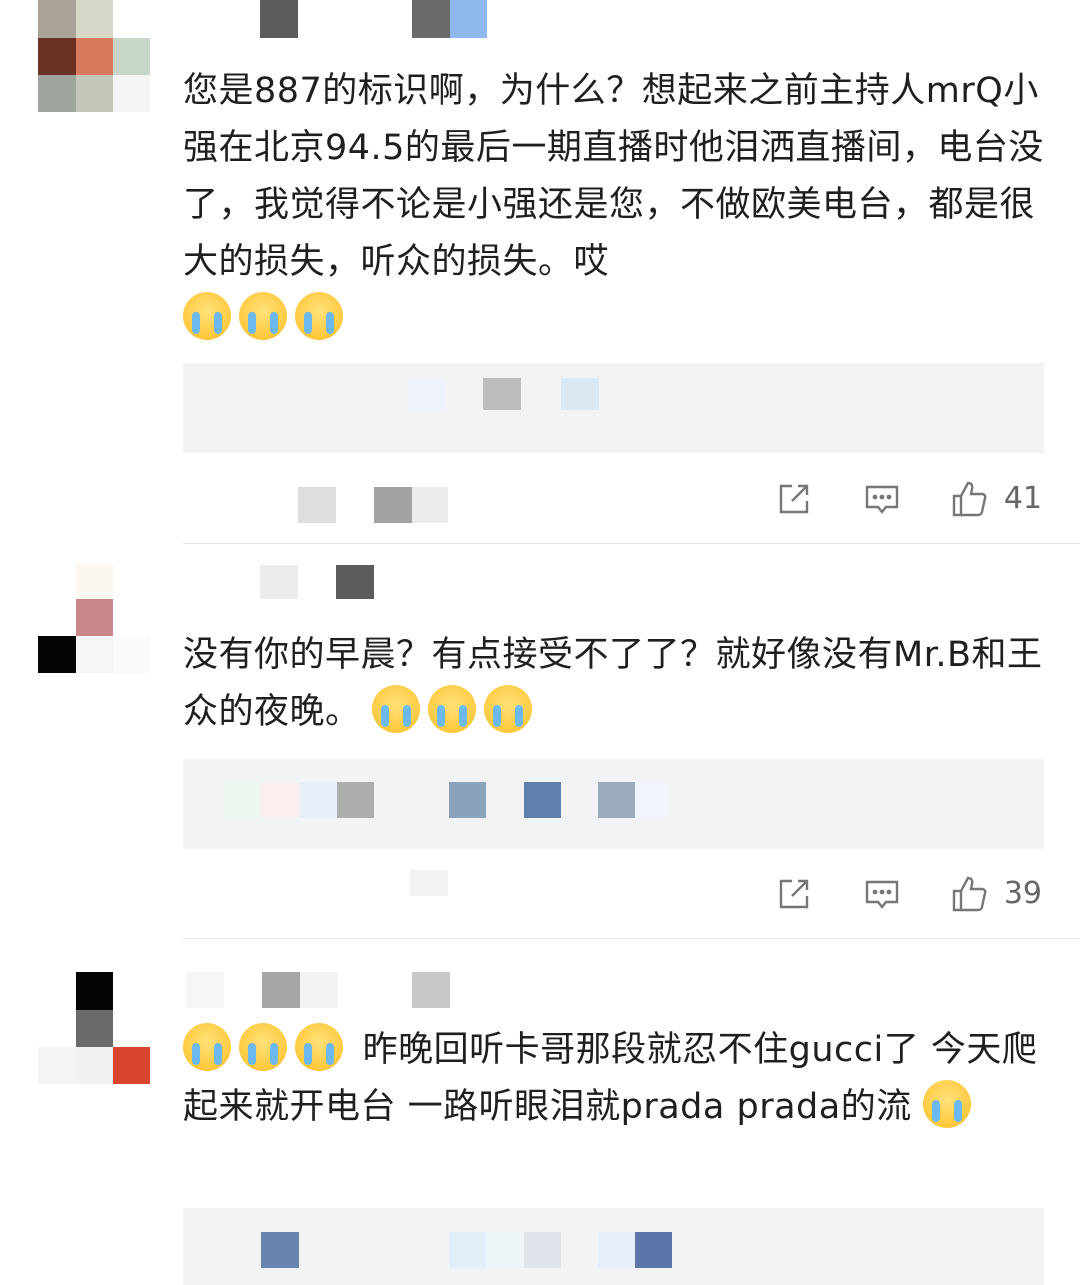 This screenshot has width=1080, height=1285. I want to click on comment-actions: 39, so click(884, 894).